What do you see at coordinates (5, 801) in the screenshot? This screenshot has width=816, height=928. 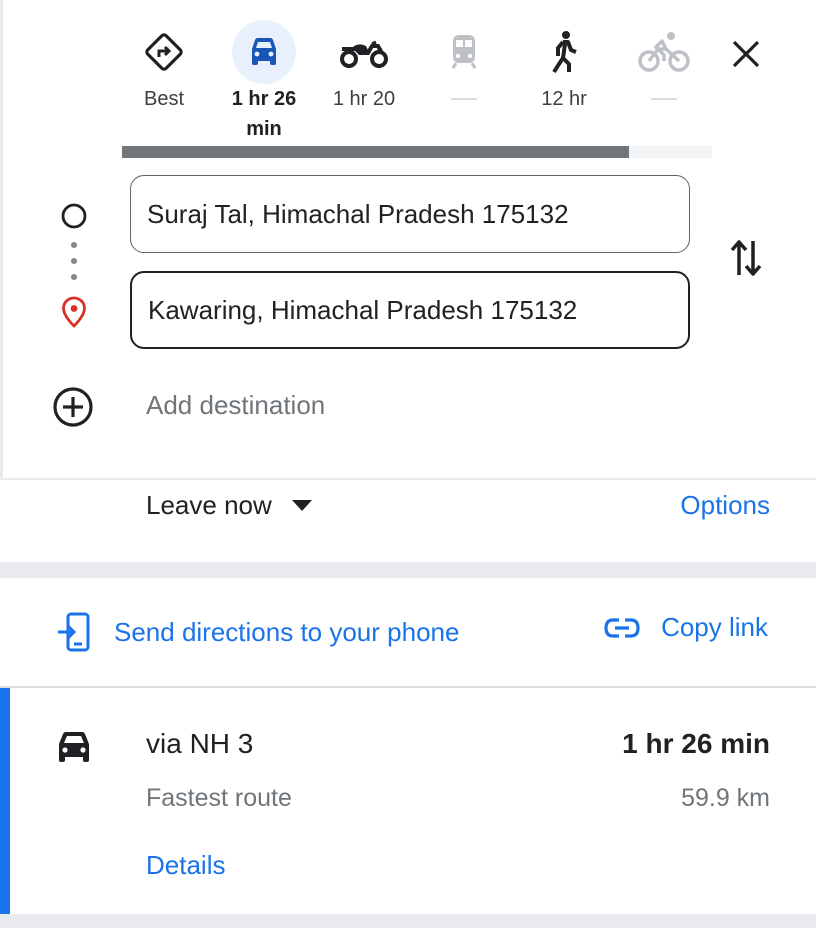 I see `selected-route-indicator` at bounding box center [5, 801].